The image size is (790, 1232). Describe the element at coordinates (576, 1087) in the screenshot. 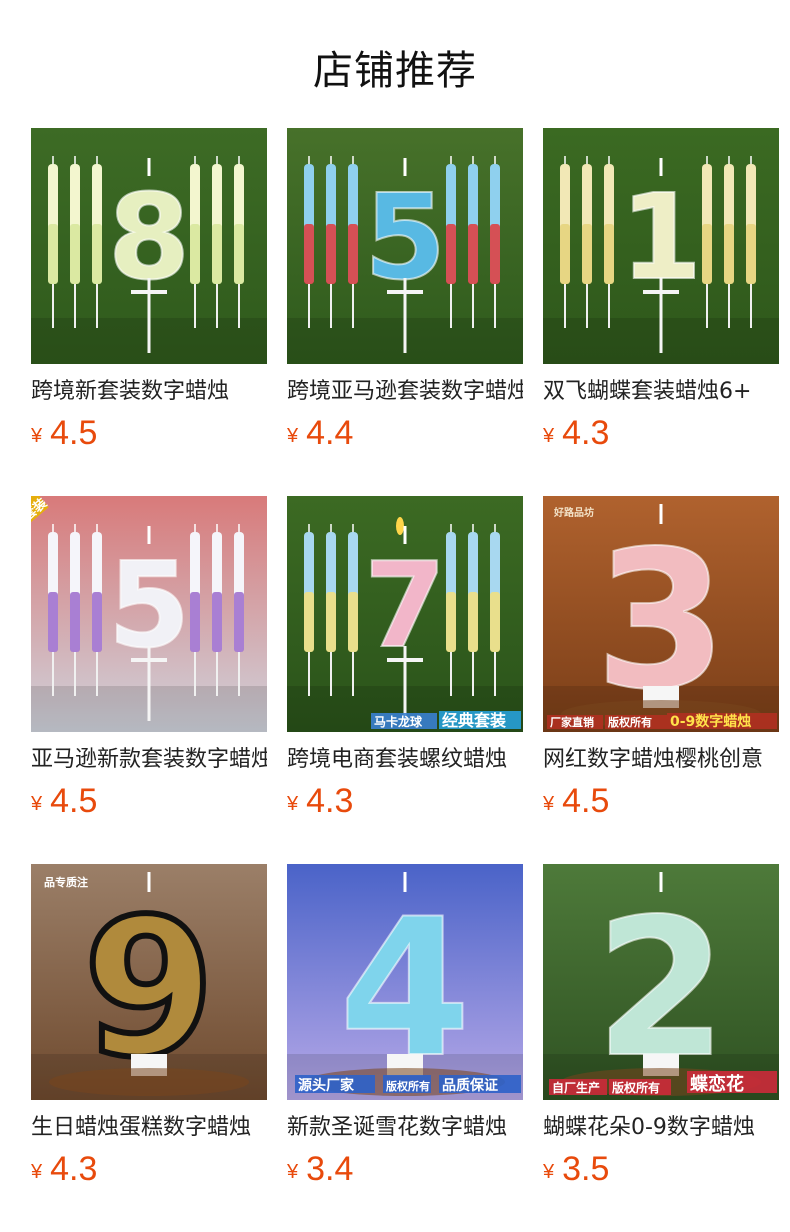

I see `image-overlay-text: 自厂生产` at that location.